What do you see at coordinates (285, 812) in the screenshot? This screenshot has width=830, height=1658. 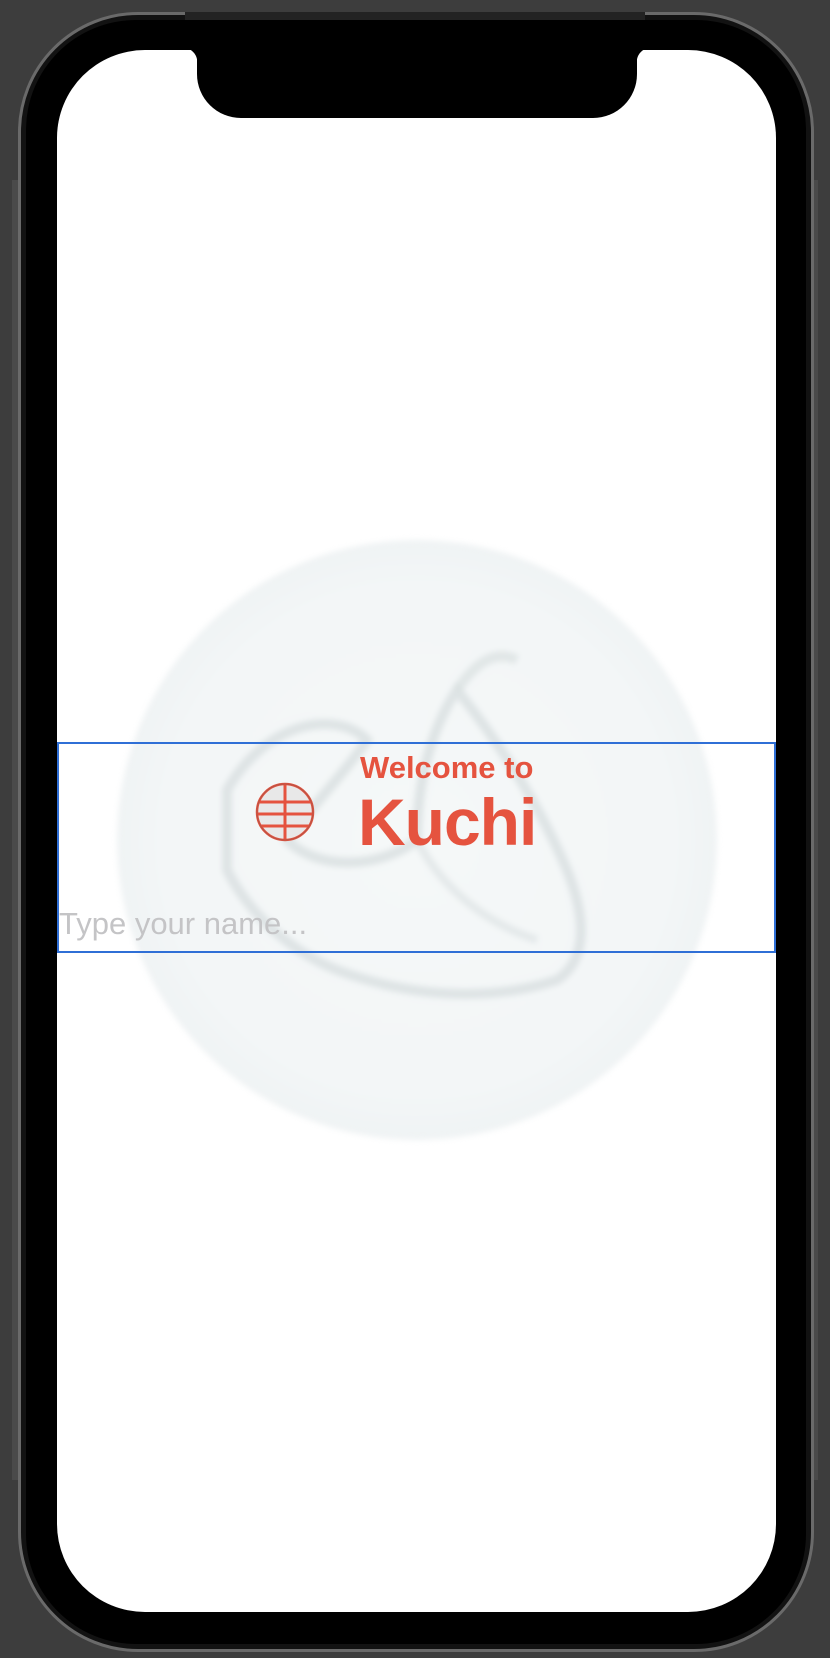 I see `kuchi-logo-icon` at bounding box center [285, 812].